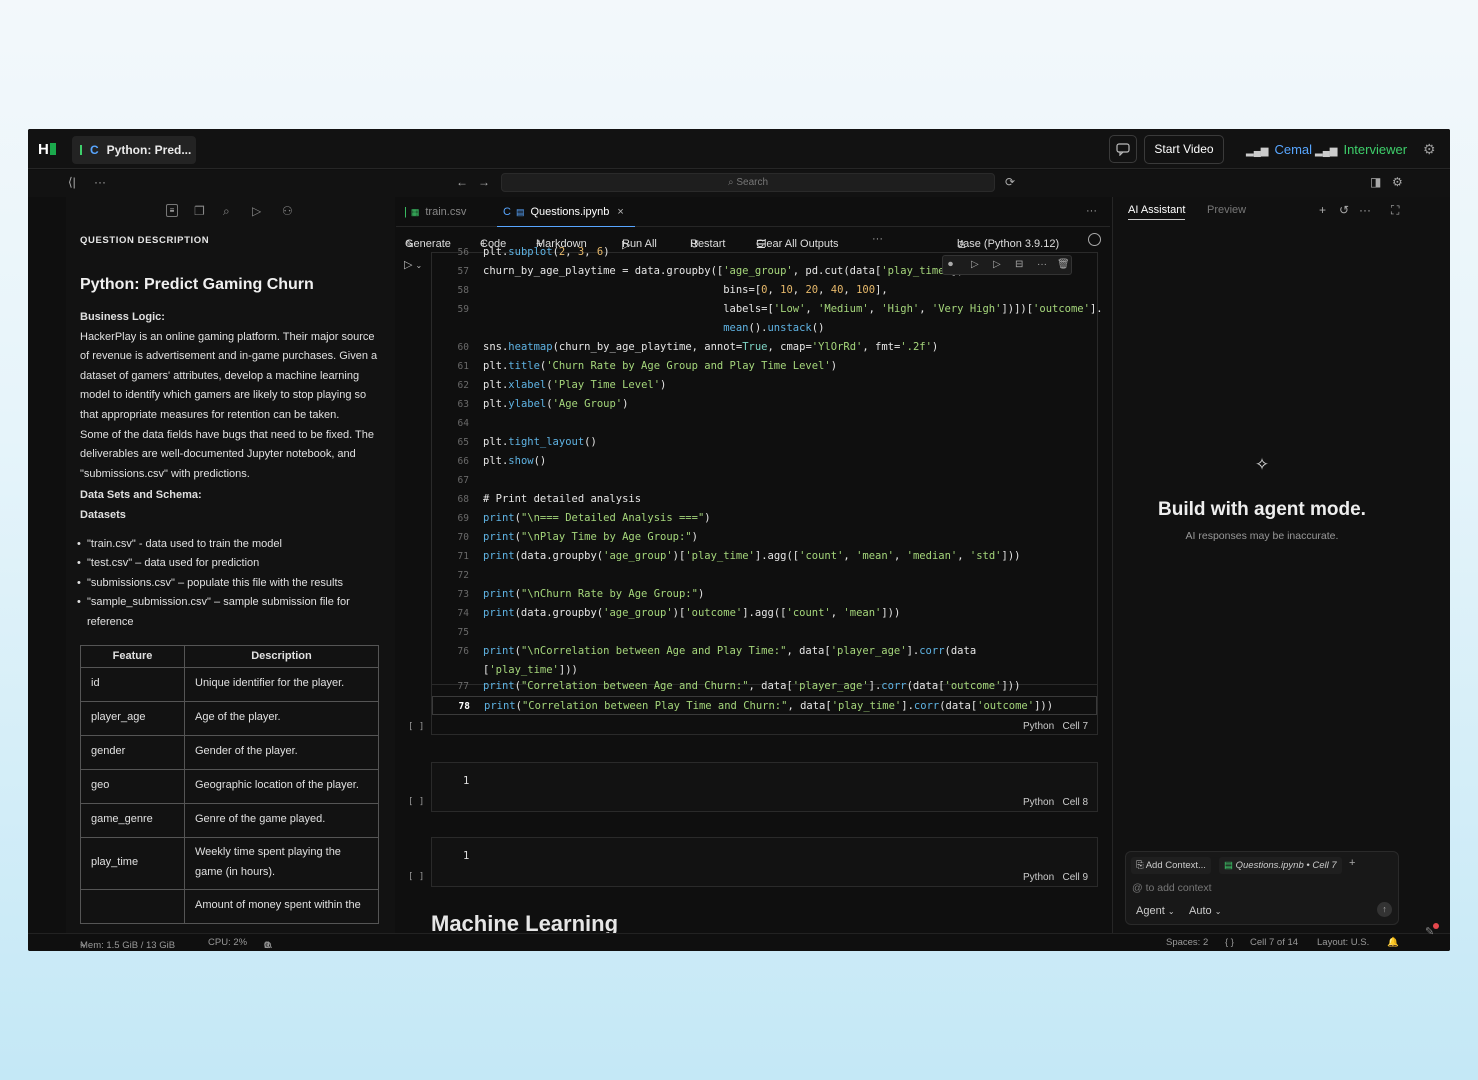  I want to click on code-line: 62 plt.xlabel('Play Time Level'), so click(562, 385).